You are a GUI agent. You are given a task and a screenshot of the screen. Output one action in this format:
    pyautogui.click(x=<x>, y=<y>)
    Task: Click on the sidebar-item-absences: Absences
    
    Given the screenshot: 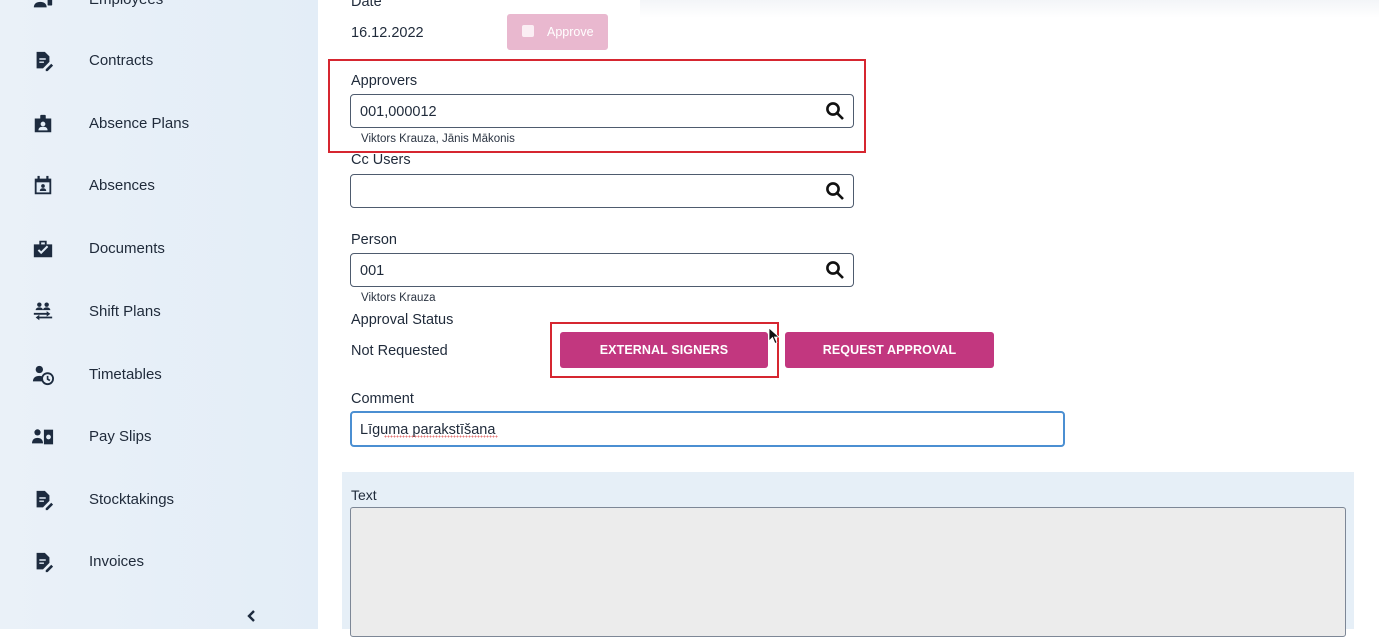 What is the action you would take?
    pyautogui.click(x=159, y=186)
    